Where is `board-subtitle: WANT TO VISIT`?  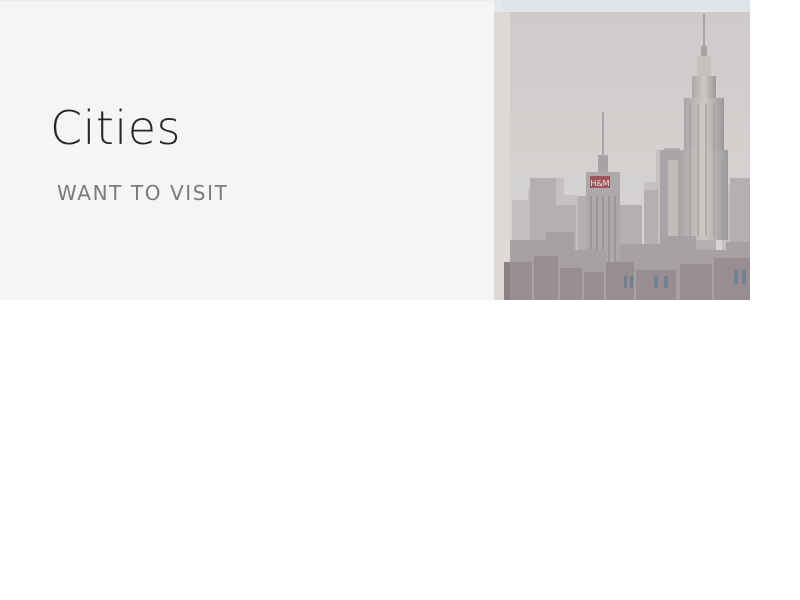 board-subtitle: WANT TO VISIT is located at coordinates (143, 193).